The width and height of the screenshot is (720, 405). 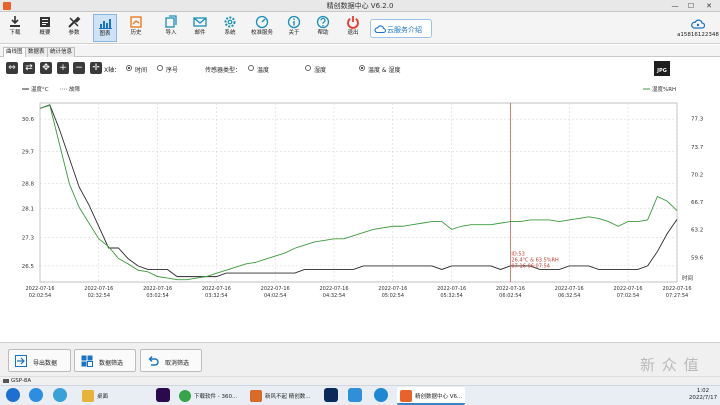 I want to click on y-right-tick-label: 77.3, so click(x=697, y=120).